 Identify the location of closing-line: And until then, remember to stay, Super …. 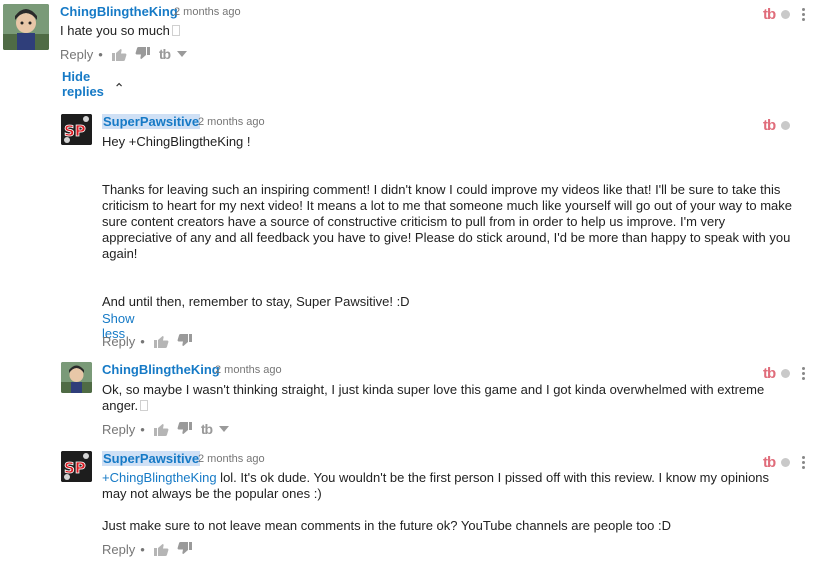
(256, 301).